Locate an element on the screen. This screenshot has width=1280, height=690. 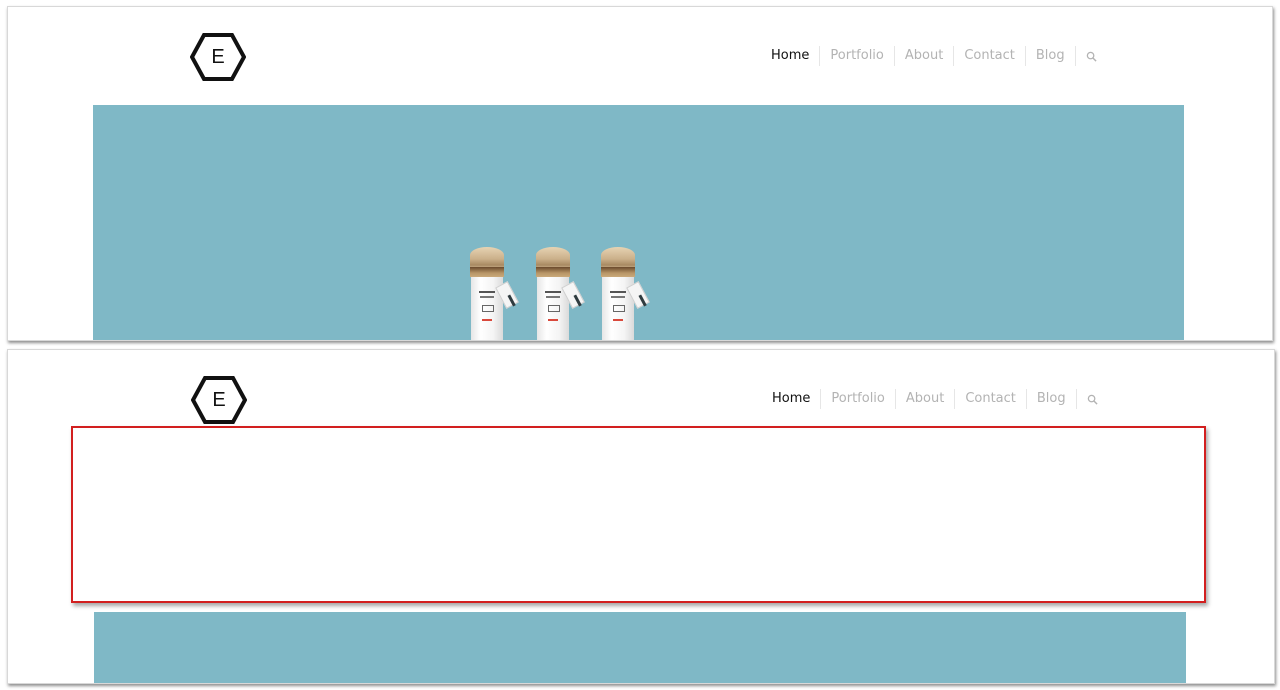
hero-banner is located at coordinates (640, 647).